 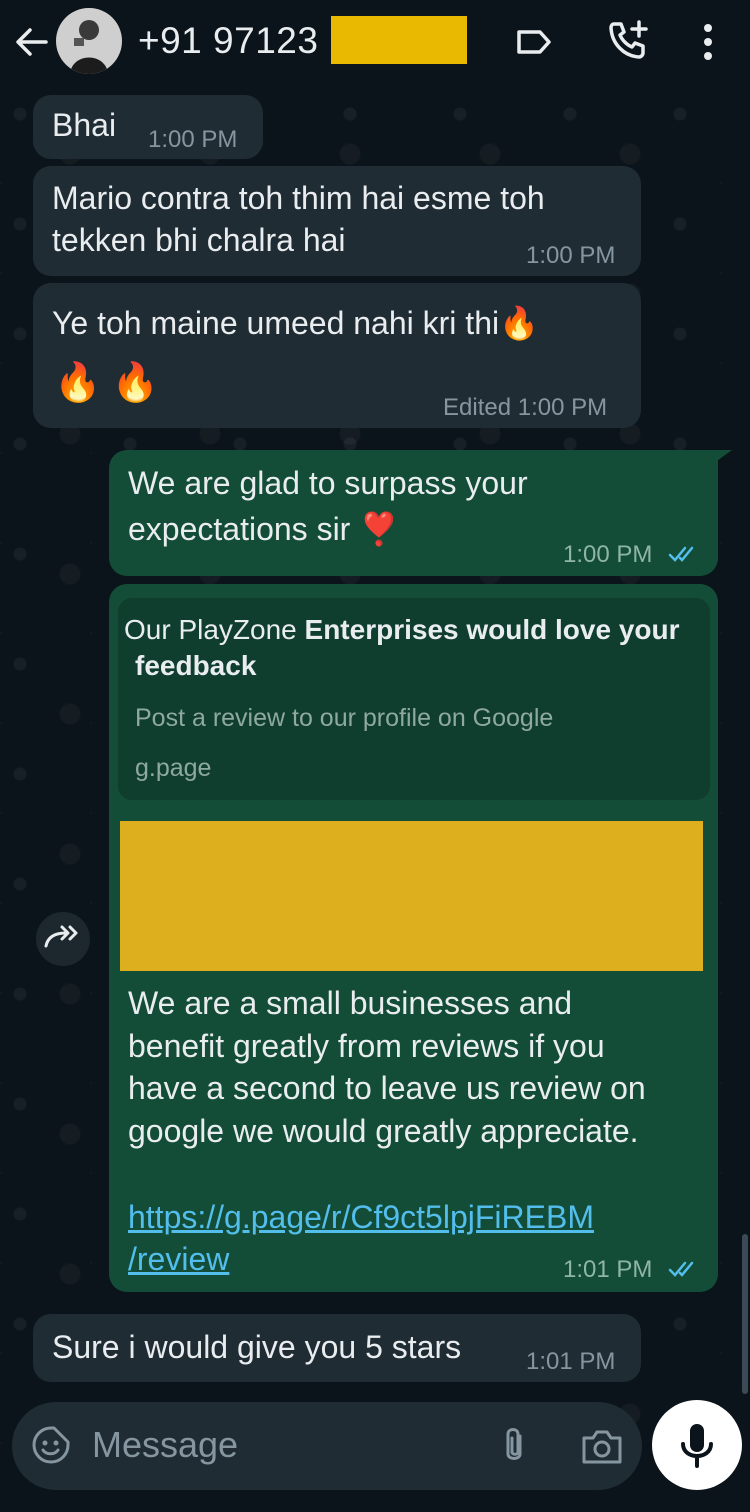 I want to click on chat-header: +91 97123, so click(x=375, y=47).